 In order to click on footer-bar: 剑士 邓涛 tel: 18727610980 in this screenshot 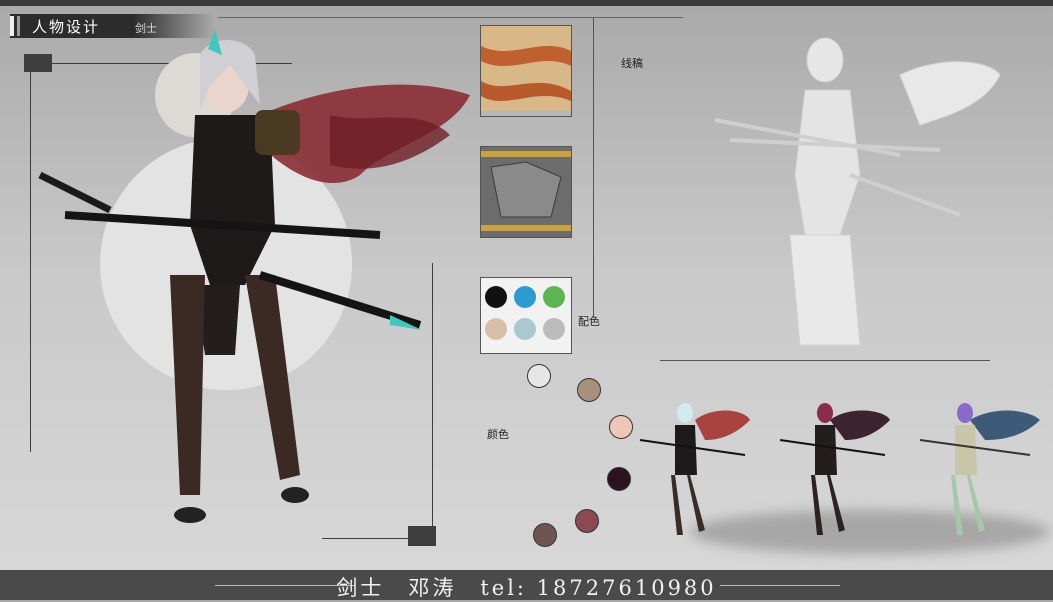, I will do `click(526, 585)`.